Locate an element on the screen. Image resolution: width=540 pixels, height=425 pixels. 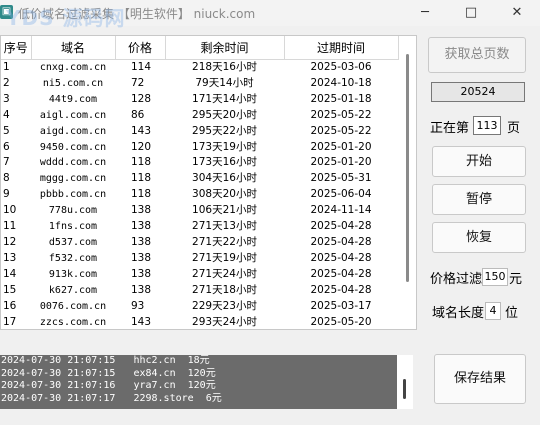
cell-domain: ni5.com.cn is located at coordinates (73, 83).